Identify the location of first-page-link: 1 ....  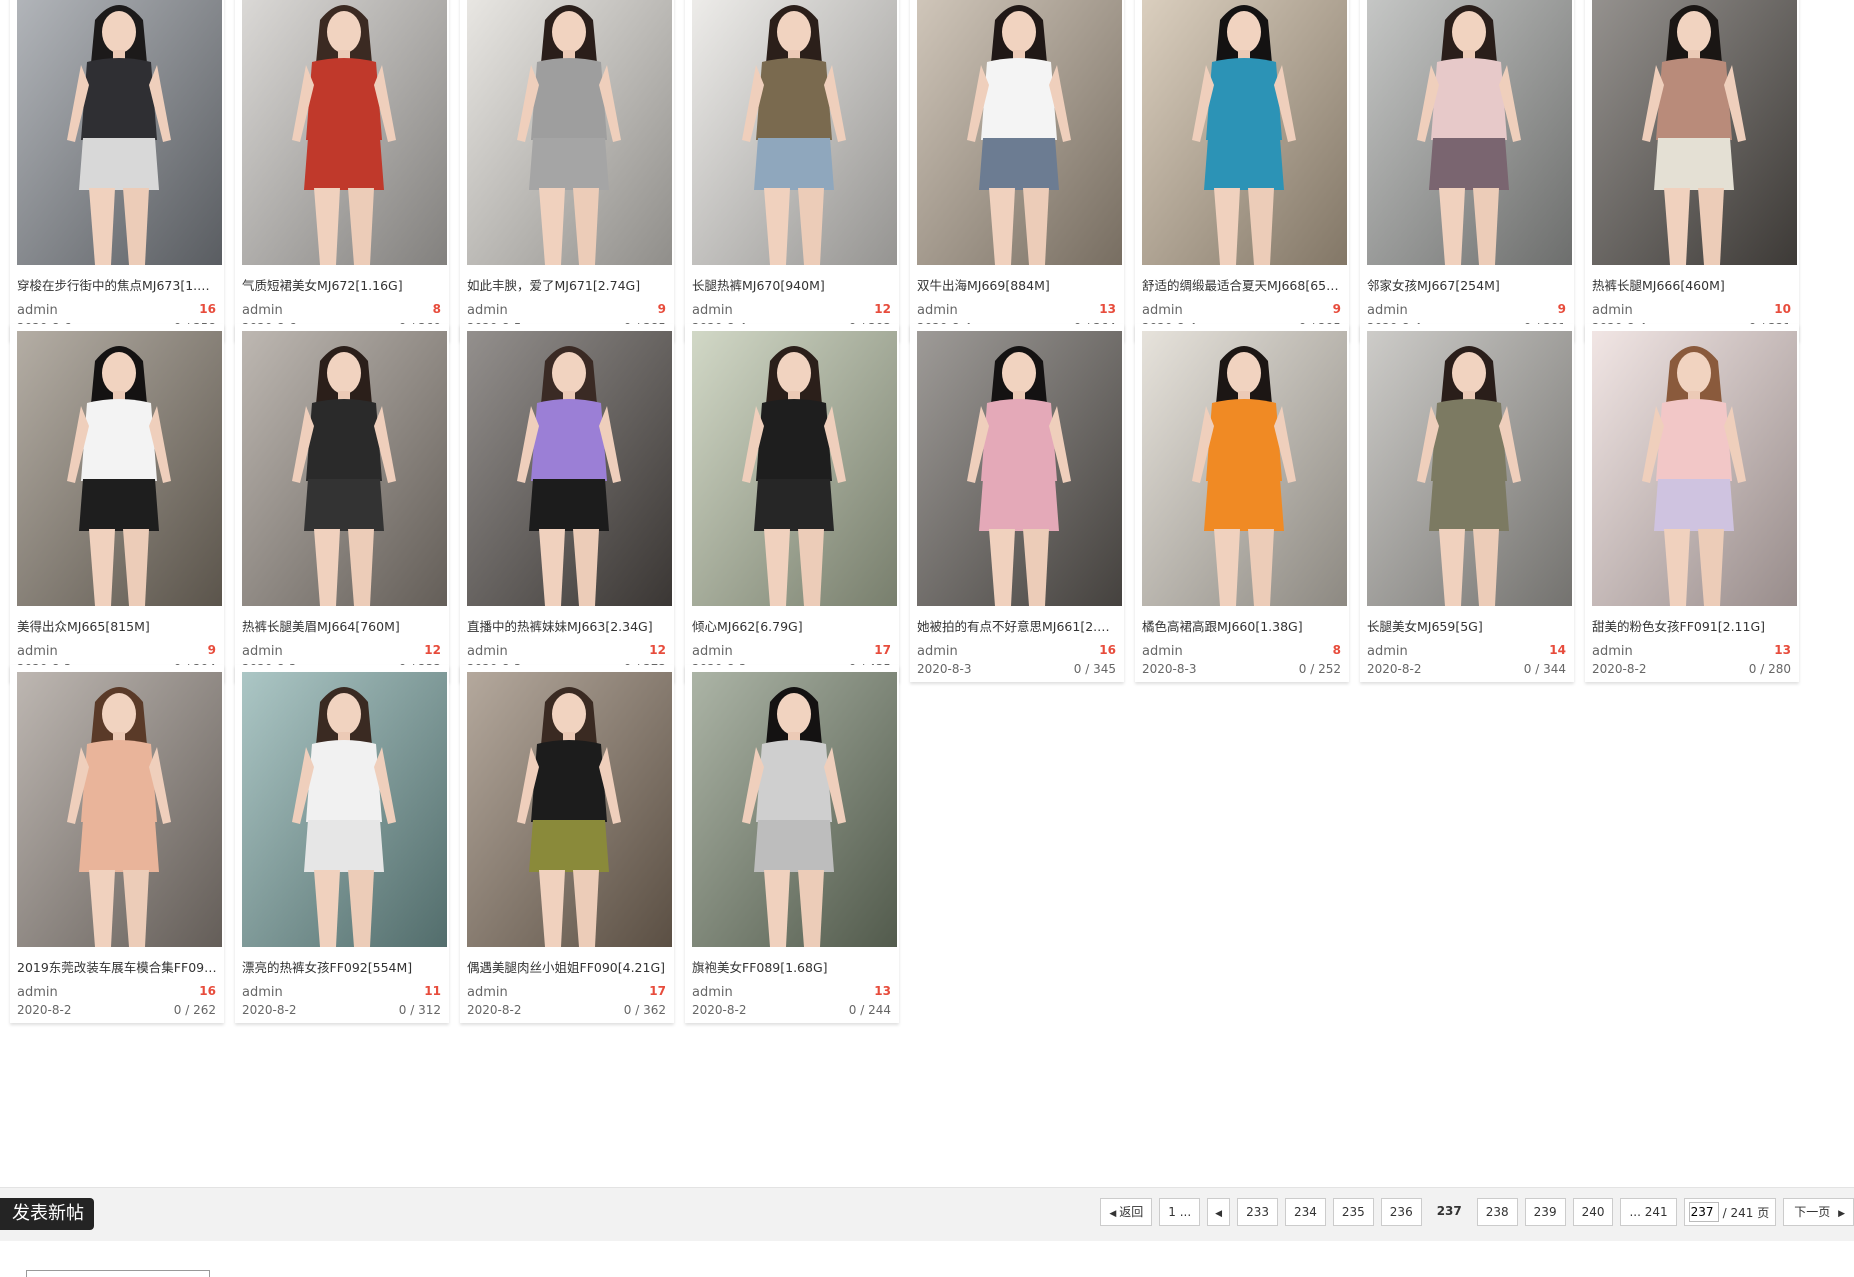
(1180, 1212).